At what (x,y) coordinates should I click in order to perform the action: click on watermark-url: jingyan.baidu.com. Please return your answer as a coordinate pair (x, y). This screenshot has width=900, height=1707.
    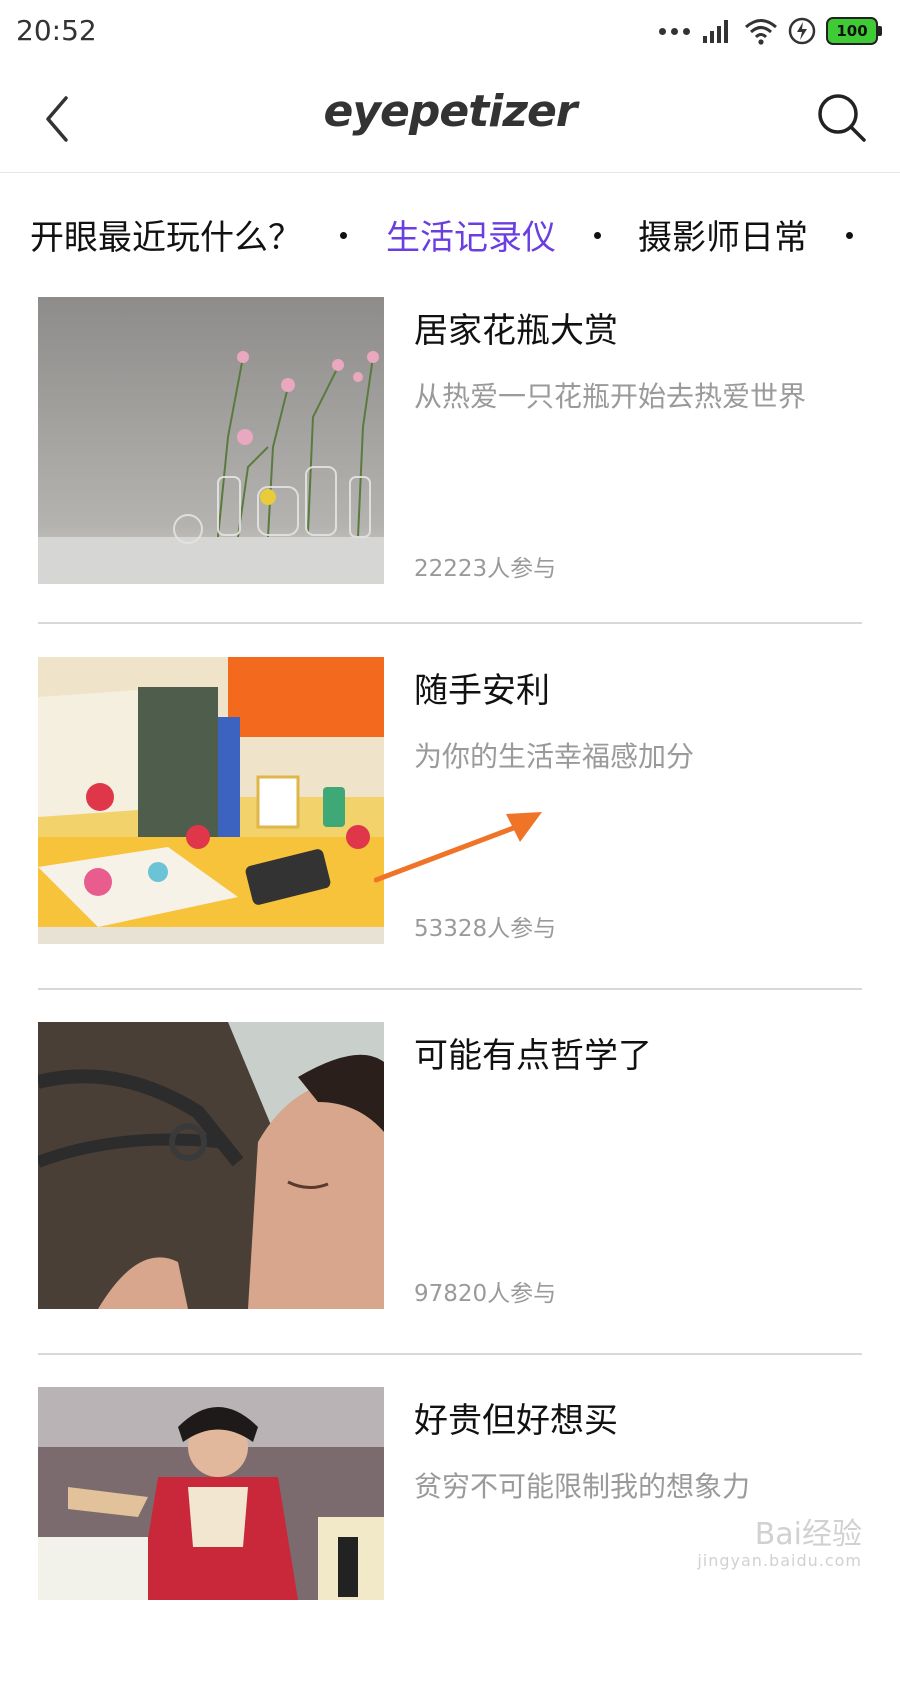
    Looking at the image, I should click on (779, 1560).